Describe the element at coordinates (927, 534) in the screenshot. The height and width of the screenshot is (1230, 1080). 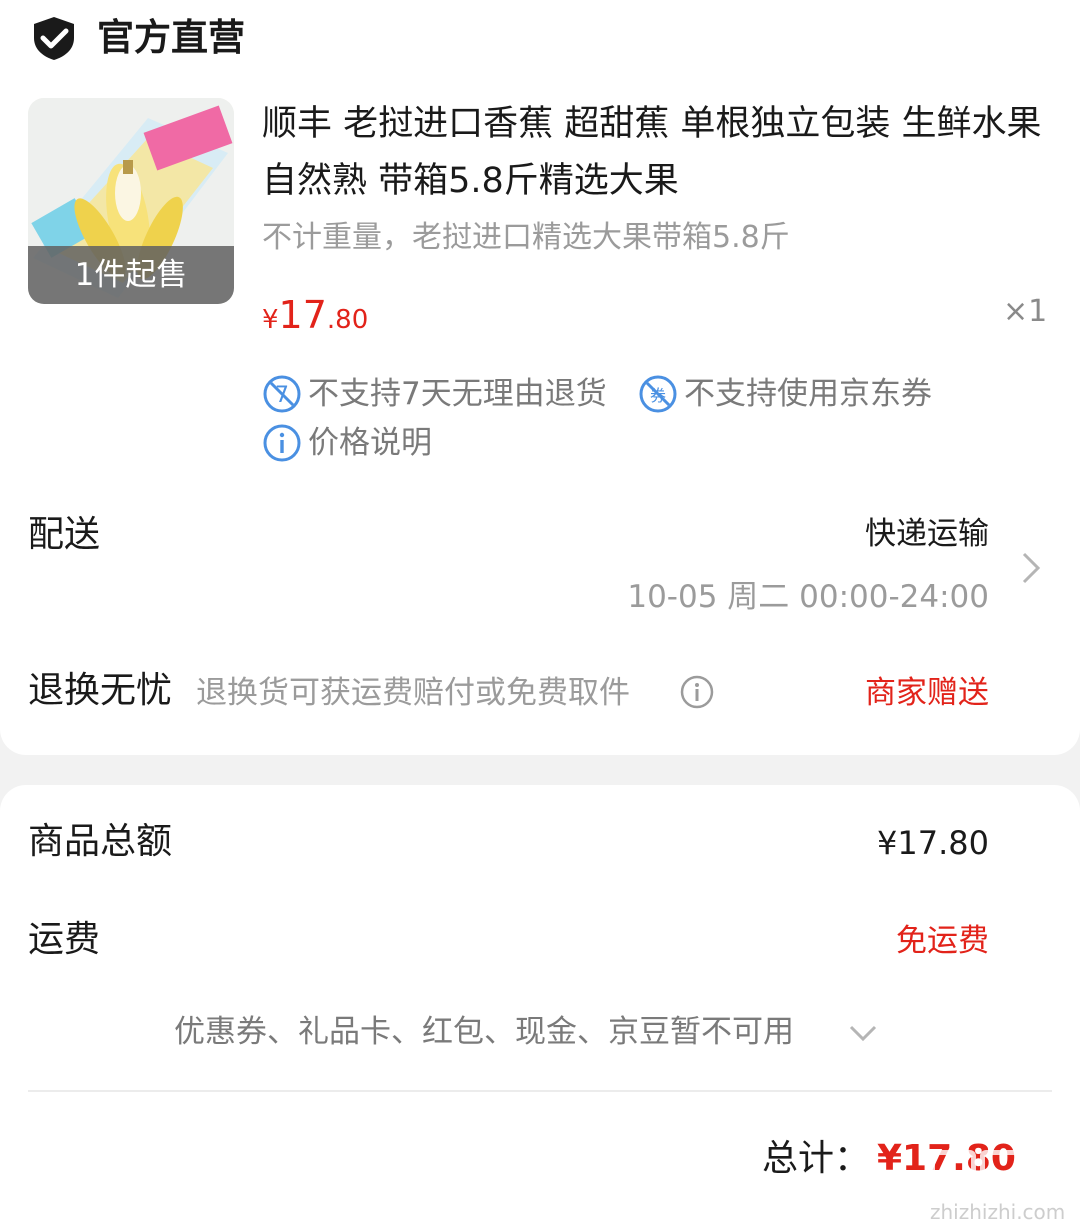
I see `delivery-method: 快递运输` at that location.